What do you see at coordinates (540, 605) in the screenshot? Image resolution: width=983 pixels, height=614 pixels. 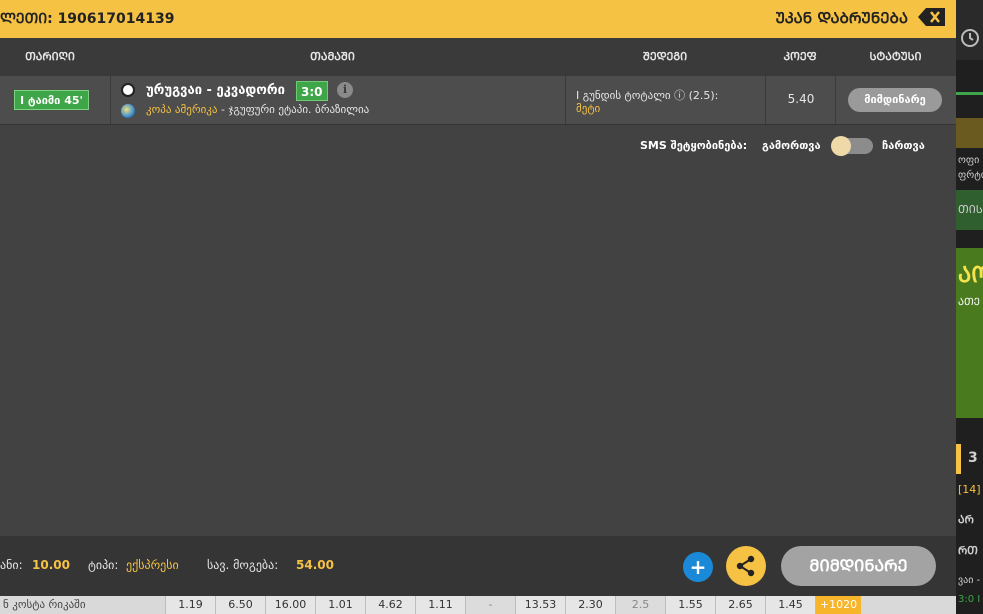 I see `odds-cell: 13.53` at bounding box center [540, 605].